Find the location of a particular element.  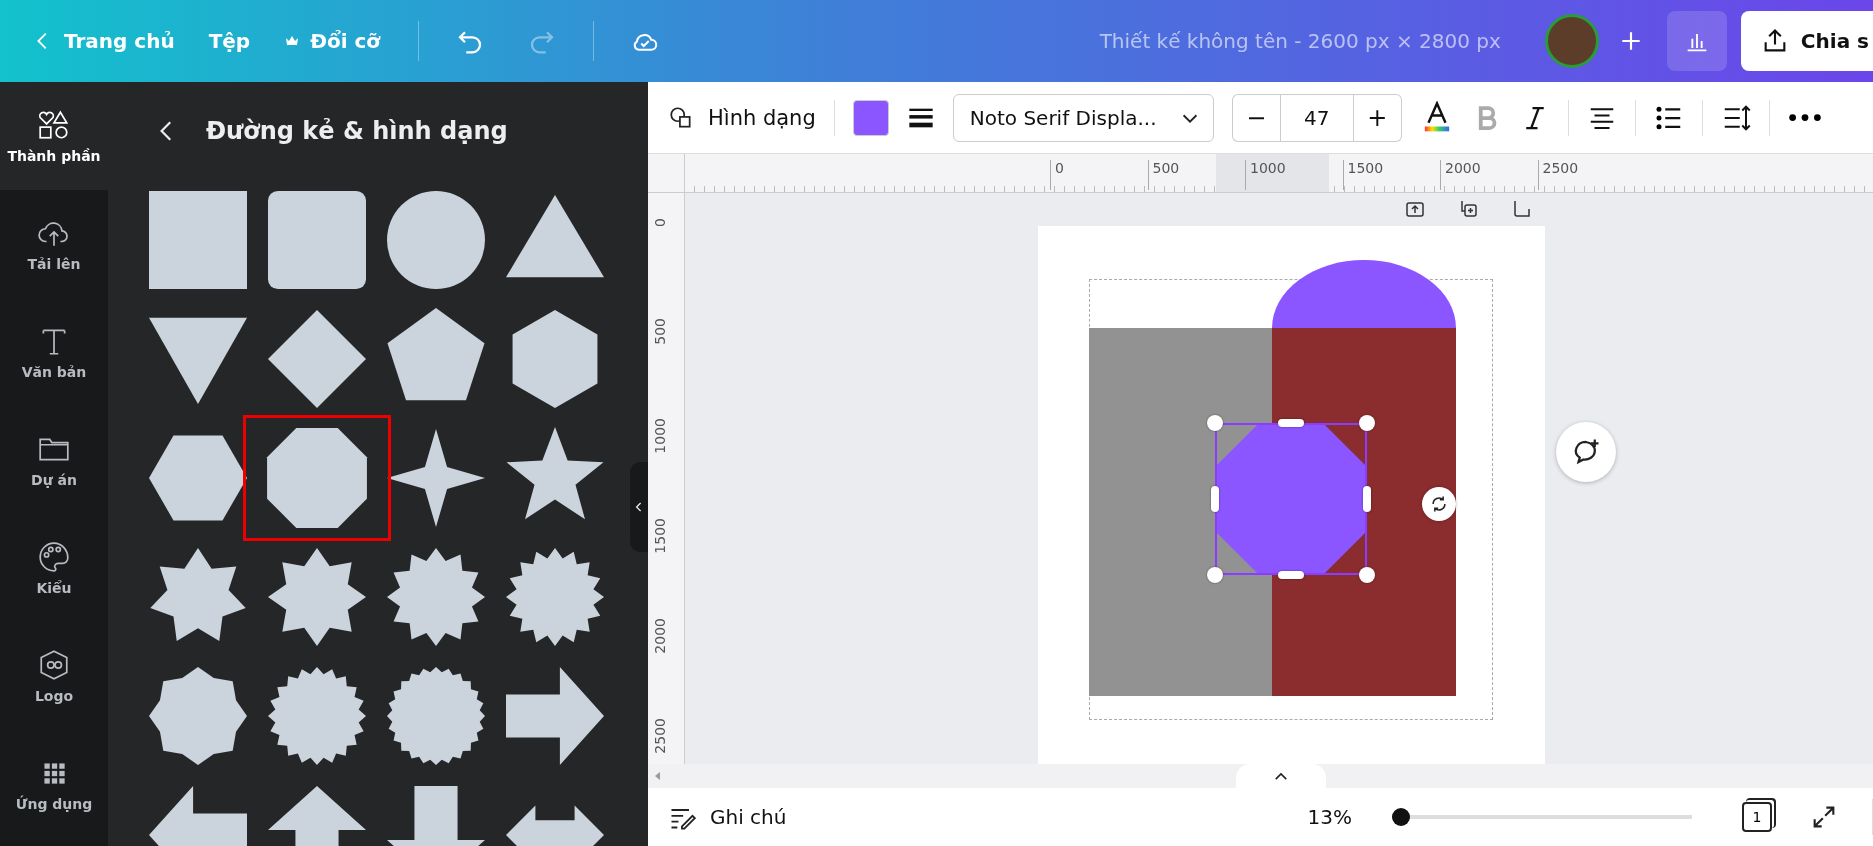

insights-button is located at coordinates (1696, 41).